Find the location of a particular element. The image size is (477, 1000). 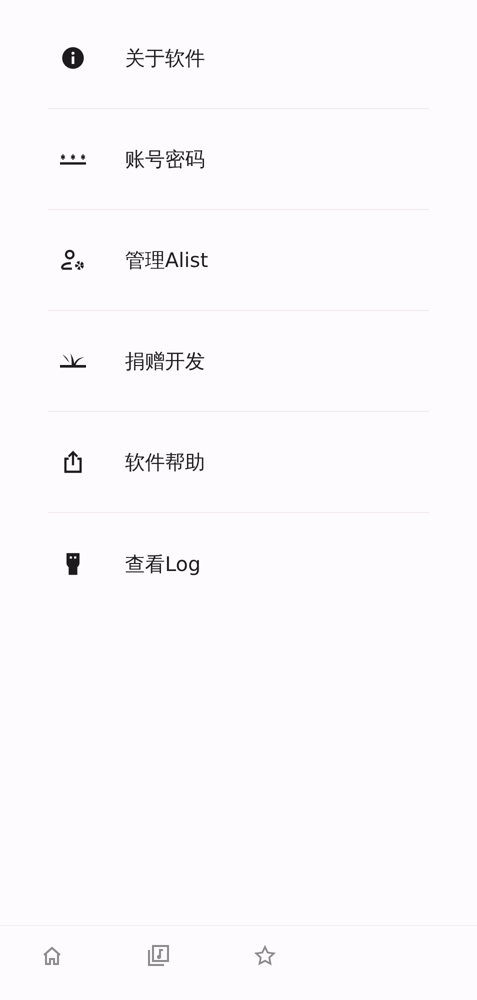

menu-item: 软件帮助 is located at coordinates (165, 462).